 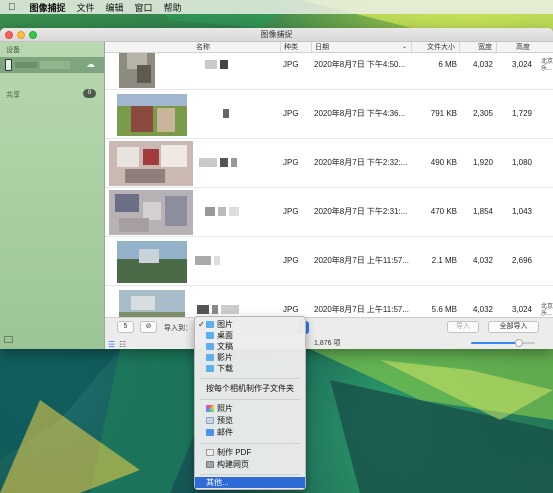 I want to click on column-header-kind: 种类, so click(x=295, y=47).